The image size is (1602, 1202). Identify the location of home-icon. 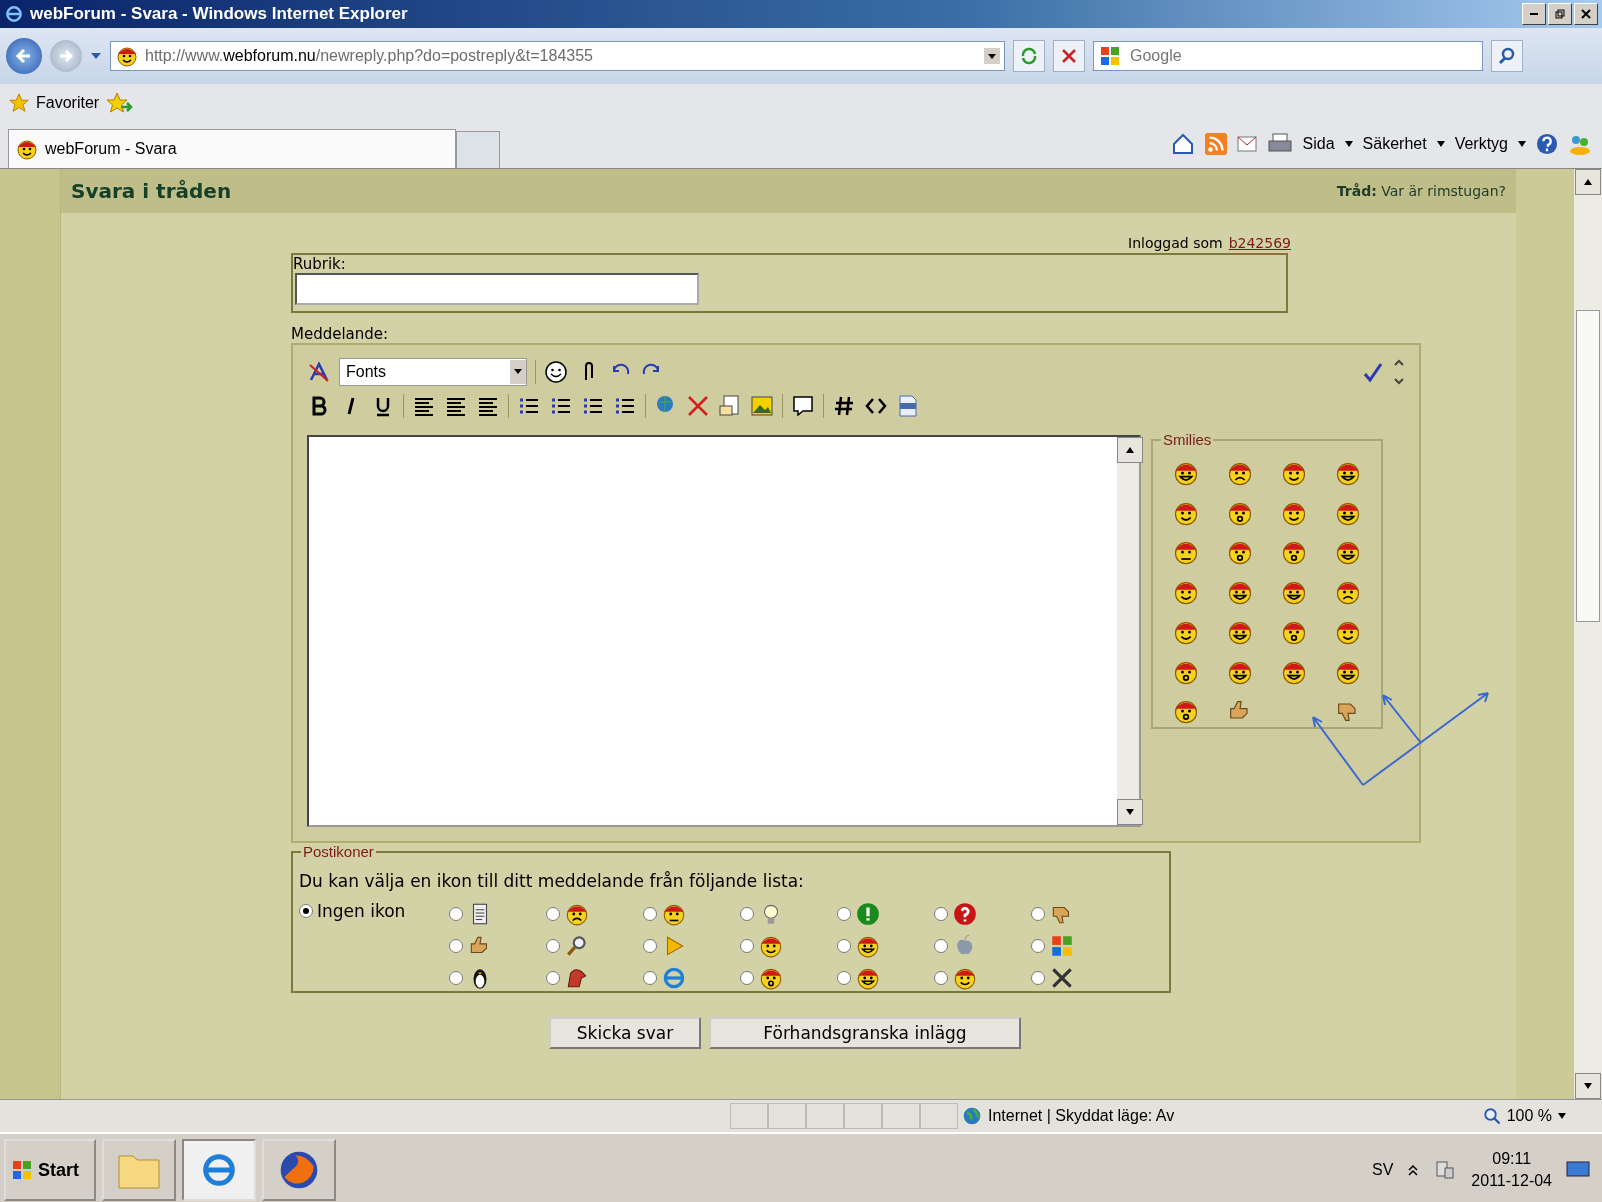
(1182, 144).